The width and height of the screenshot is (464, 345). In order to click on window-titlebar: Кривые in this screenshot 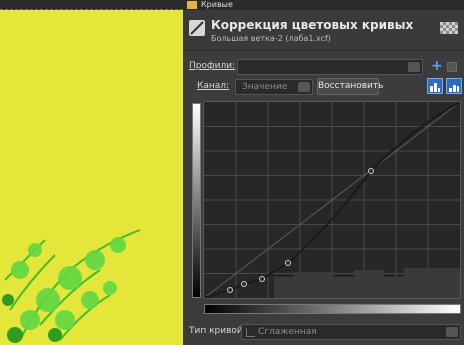, I will do `click(323, 5)`.